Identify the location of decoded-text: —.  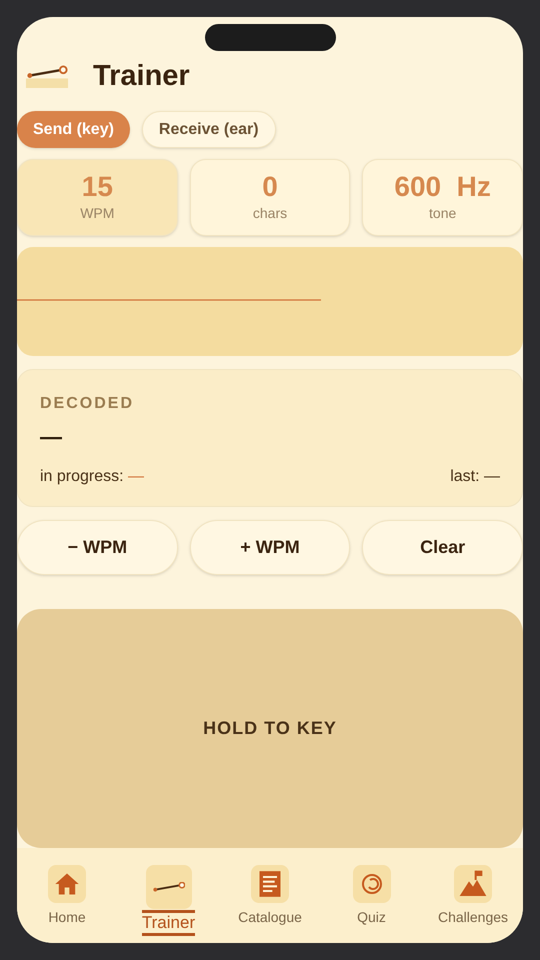
(51, 437).